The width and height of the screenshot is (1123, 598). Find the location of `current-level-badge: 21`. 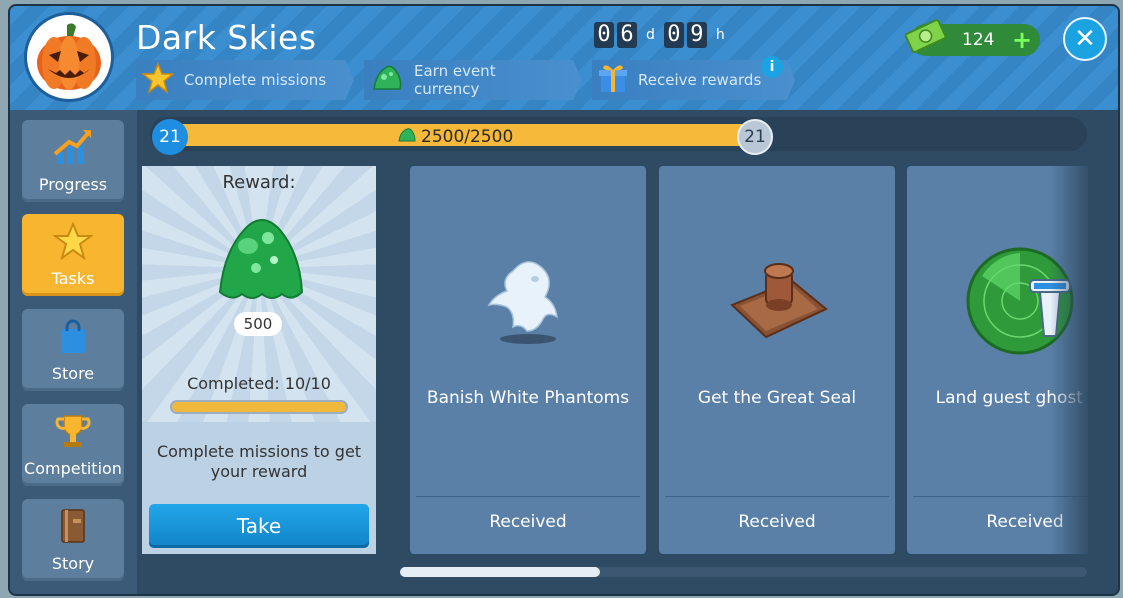

current-level-badge: 21 is located at coordinates (170, 137).